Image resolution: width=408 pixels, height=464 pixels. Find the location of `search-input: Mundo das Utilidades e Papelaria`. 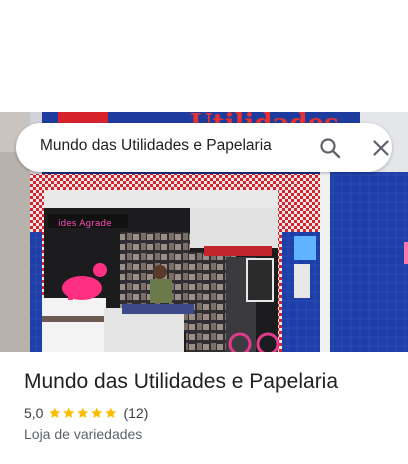

search-input: Mundo das Utilidades e Papelaria is located at coordinates (156, 146).